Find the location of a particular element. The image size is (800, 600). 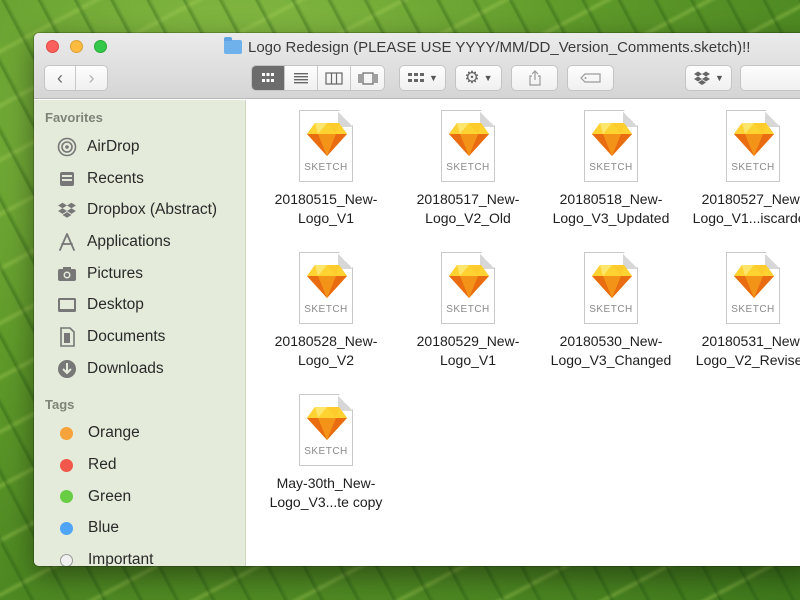

view-mode-control is located at coordinates (318, 78).